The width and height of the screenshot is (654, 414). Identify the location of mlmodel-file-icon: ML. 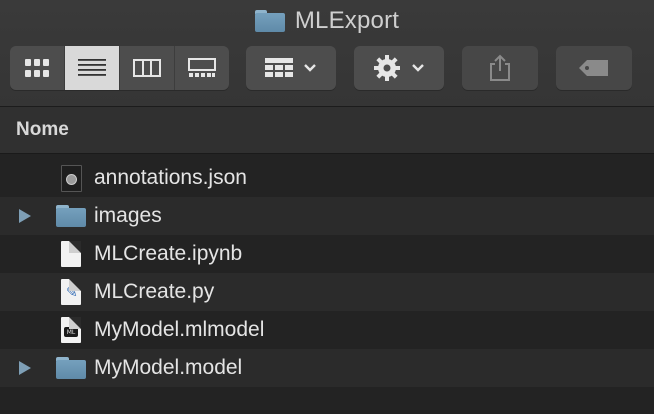
(71, 330).